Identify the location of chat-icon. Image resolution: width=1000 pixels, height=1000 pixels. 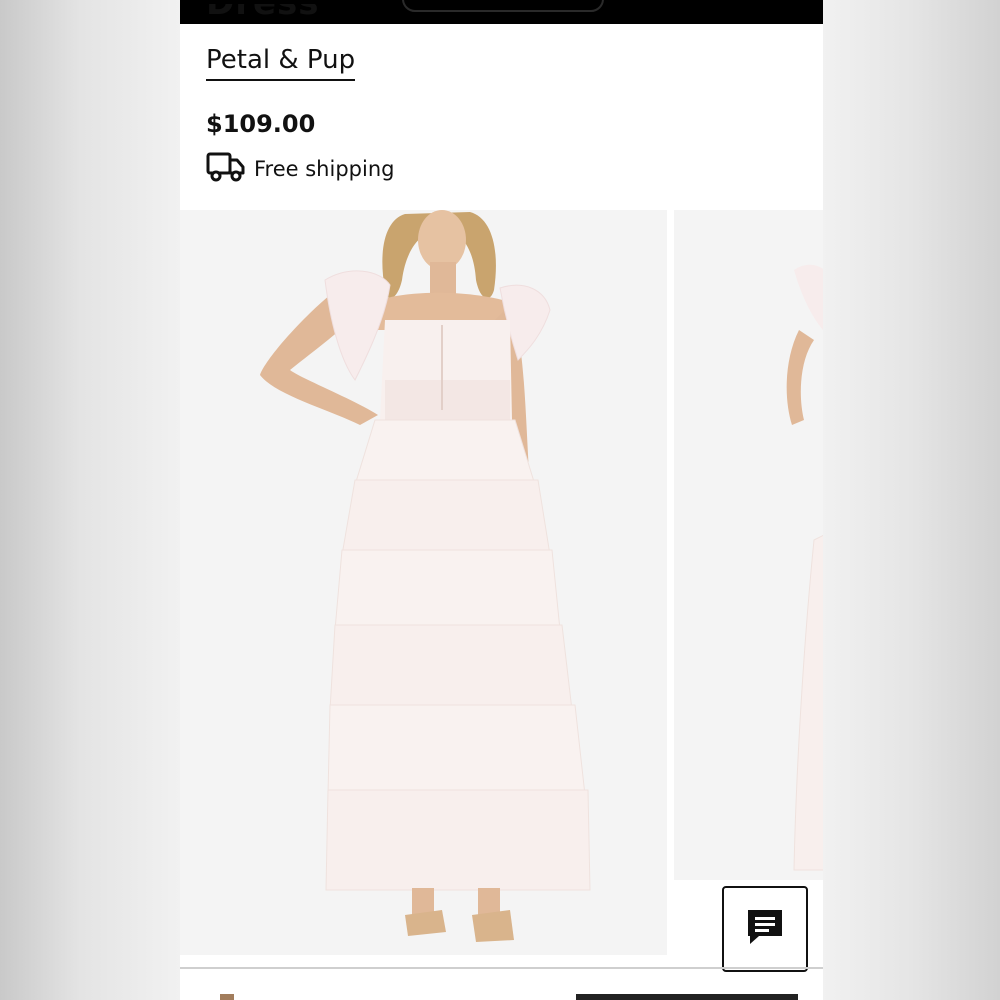
(765, 929).